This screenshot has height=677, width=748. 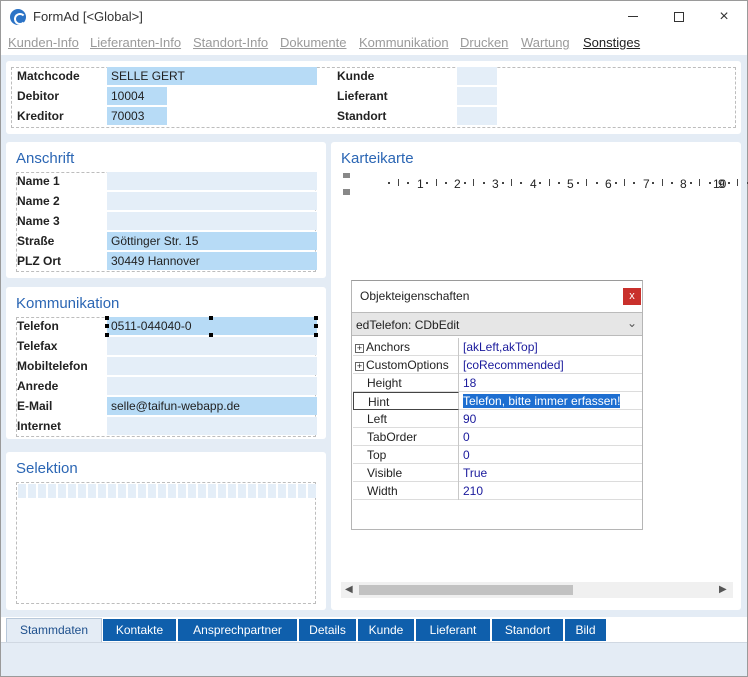 What do you see at coordinates (497, 324) in the screenshot?
I see `object-selector: edTelefon: CDbEdit ⌄` at bounding box center [497, 324].